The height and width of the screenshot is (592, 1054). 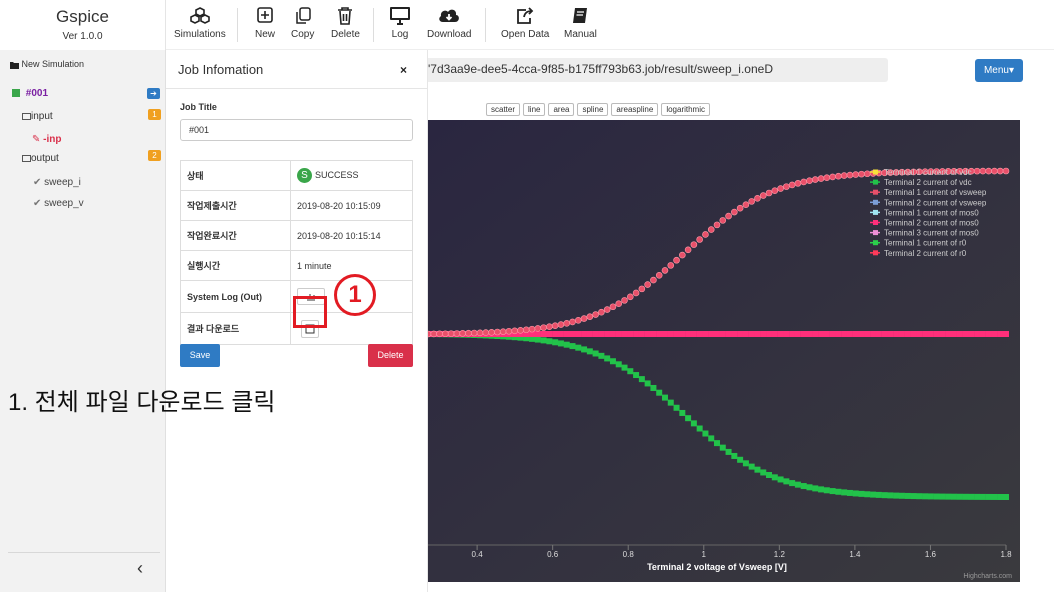 What do you see at coordinates (561, 109) in the screenshot?
I see `chart-type-area: area` at bounding box center [561, 109].